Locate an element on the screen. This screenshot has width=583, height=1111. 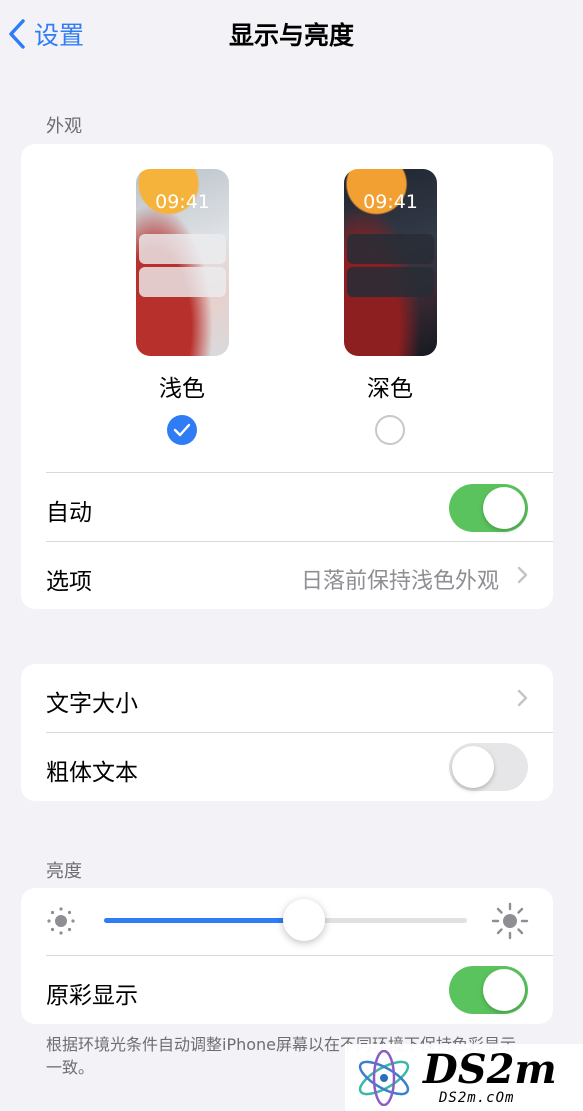
checkmark-icon is located at coordinates (182, 430).